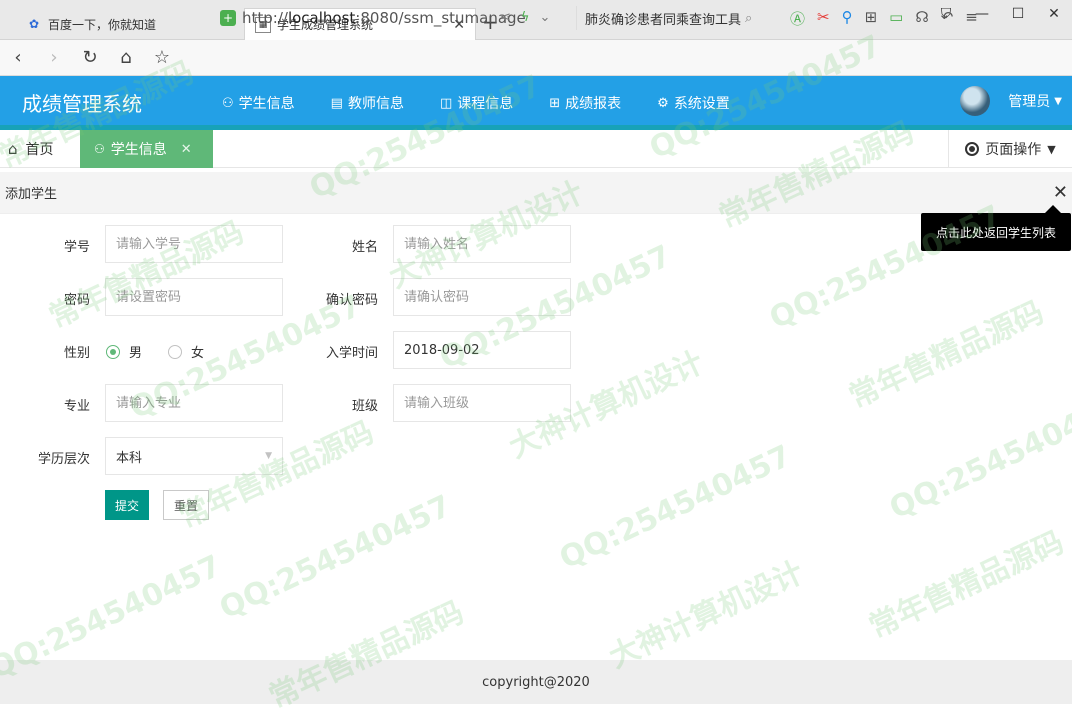 This screenshot has width=1072, height=708. I want to click on nav-item-students: ⚇ 学生信息, so click(258, 103).